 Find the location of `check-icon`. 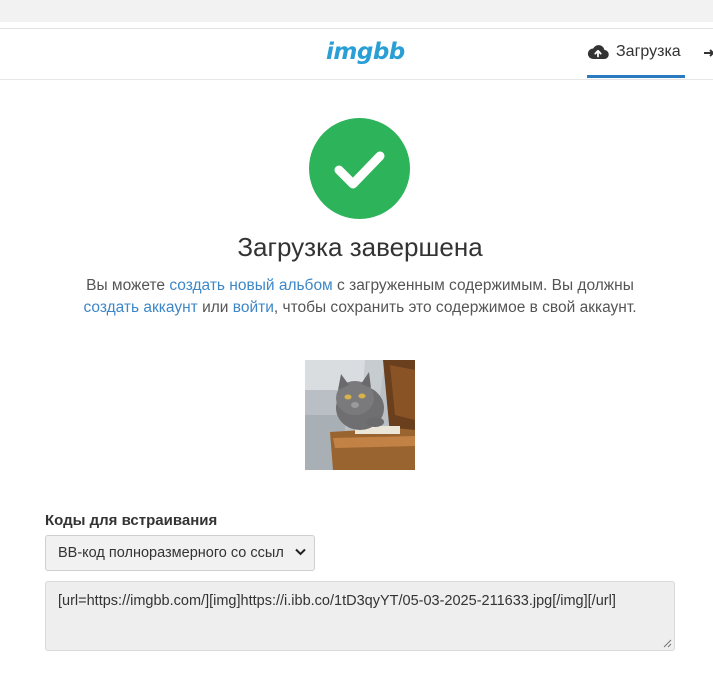

check-icon is located at coordinates (359, 170).